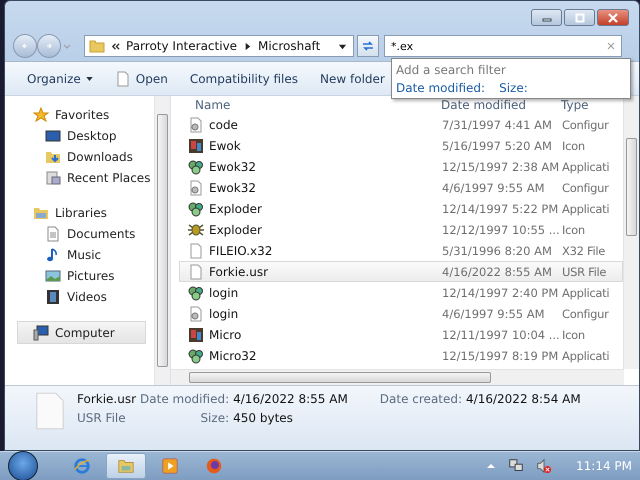 This screenshot has width=640, height=480. Describe the element at coordinates (401, 313) in the screenshot. I see `file-row: login 4/6/1997 9:55 AM Configur` at that location.